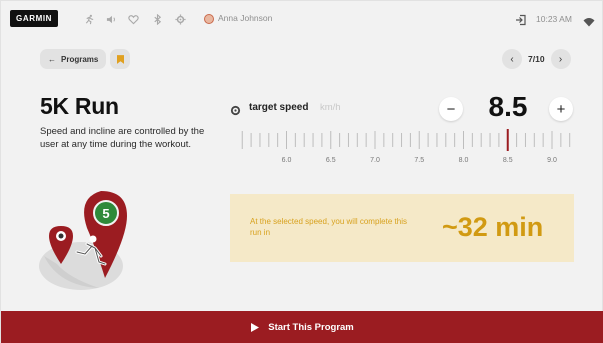 This screenshot has height=343, width=603. I want to click on plus-icon: +, so click(561, 109).